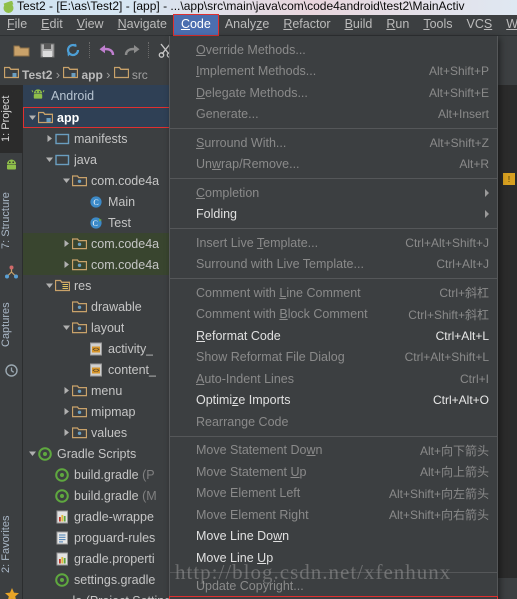 The width and height of the screenshot is (517, 599). Describe the element at coordinates (487, 192) in the screenshot. I see `submenu-arrow-icon` at that location.